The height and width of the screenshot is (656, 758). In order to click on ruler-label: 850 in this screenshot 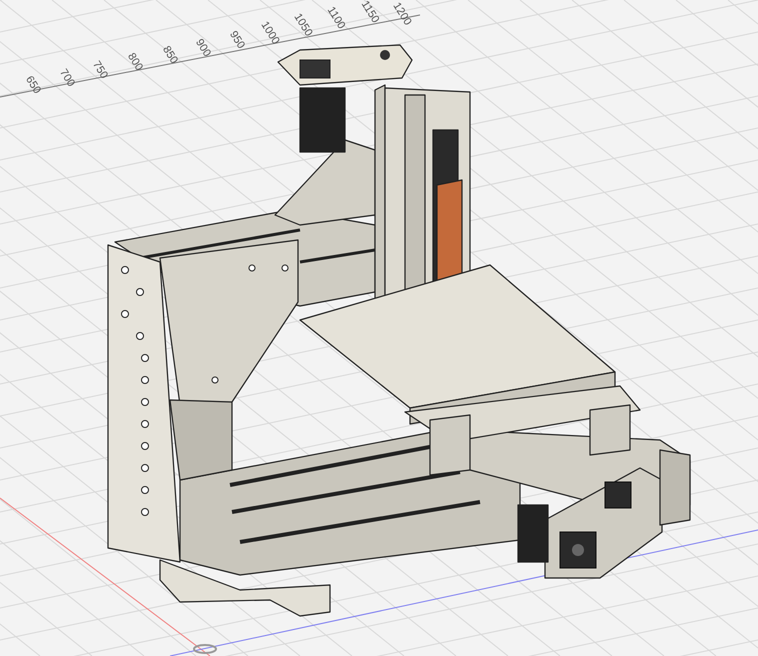, I will do `click(170, 55)`.